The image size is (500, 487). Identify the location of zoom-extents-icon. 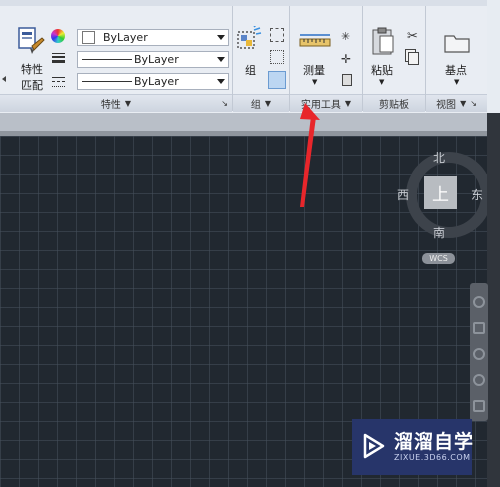
(479, 354).